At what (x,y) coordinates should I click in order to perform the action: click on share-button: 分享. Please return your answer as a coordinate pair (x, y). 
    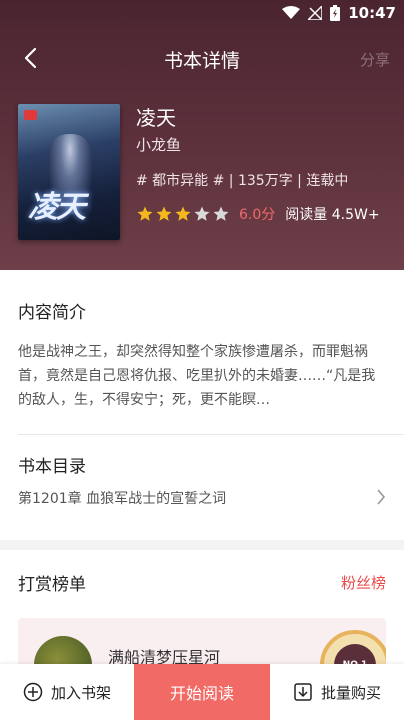
    Looking at the image, I should click on (375, 59).